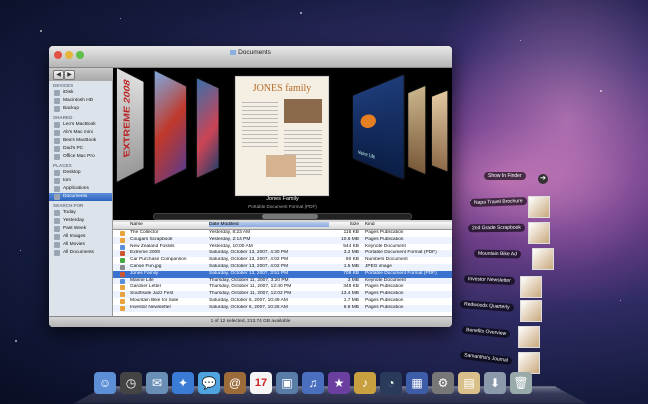 Image resolution: width=648 pixels, height=404 pixels. What do you see at coordinates (80, 133) in the screenshot?
I see `sidebar-item-ab-s-mac-mini: Ab's Mac mini` at bounding box center [80, 133].